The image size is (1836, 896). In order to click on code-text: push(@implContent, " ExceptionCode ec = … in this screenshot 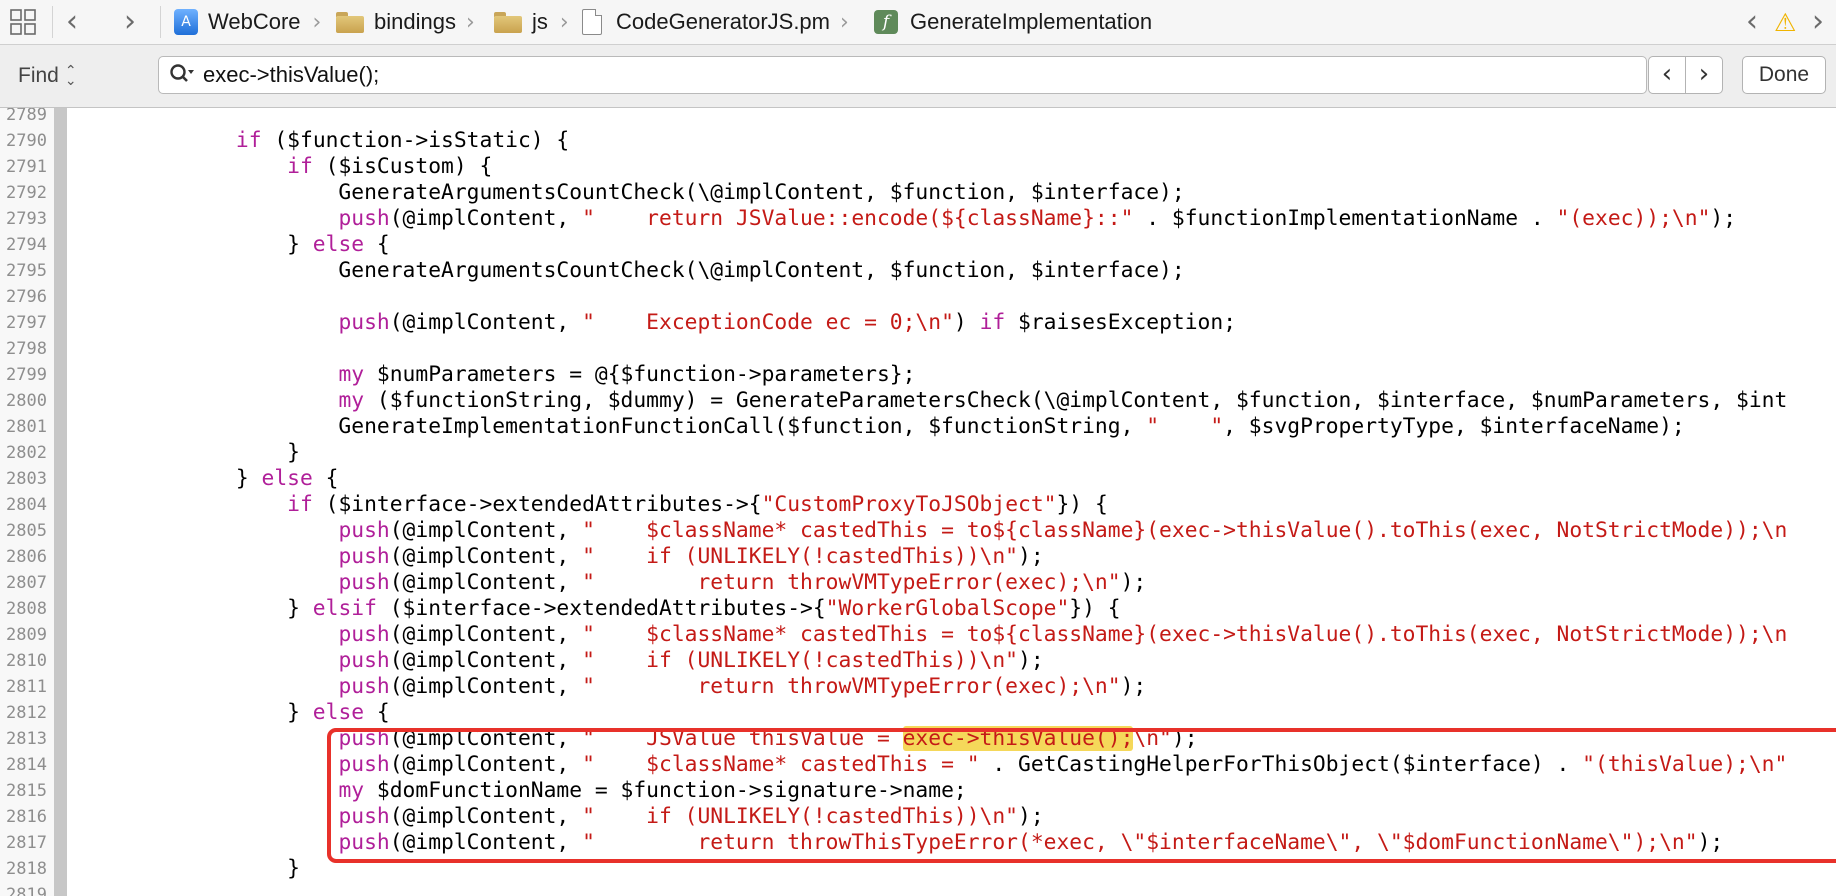, I will do `click(659, 323)`.